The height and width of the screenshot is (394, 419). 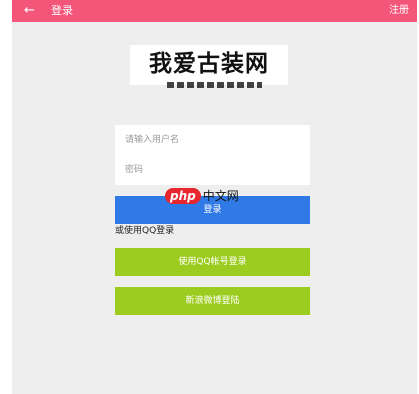 I want to click on qq-login-label: 或使用QQ登录, so click(x=145, y=231).